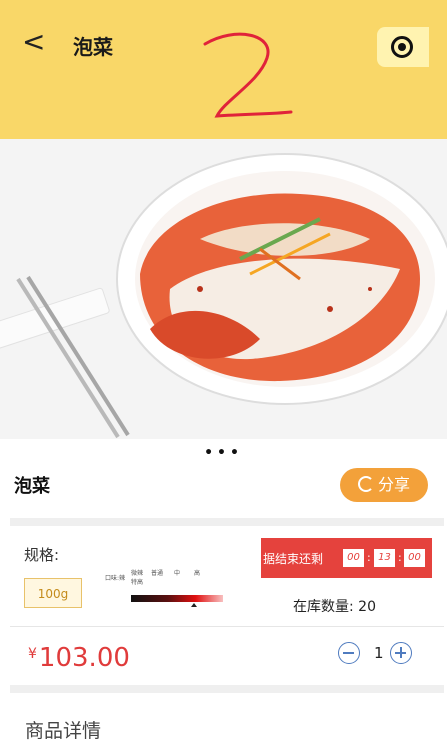 The width and height of the screenshot is (447, 750). I want to click on stock-info: 在库数量: 20, so click(334, 606).